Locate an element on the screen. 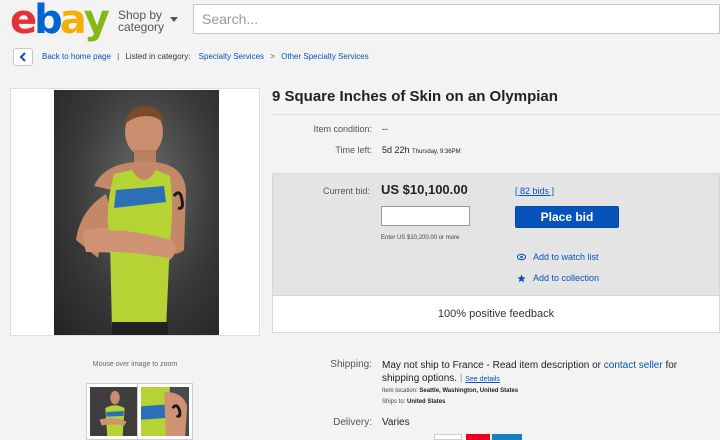 Image resolution: width=720 pixels, height=440 pixels. feedback-text: 100% positive feedback is located at coordinates (496, 314).